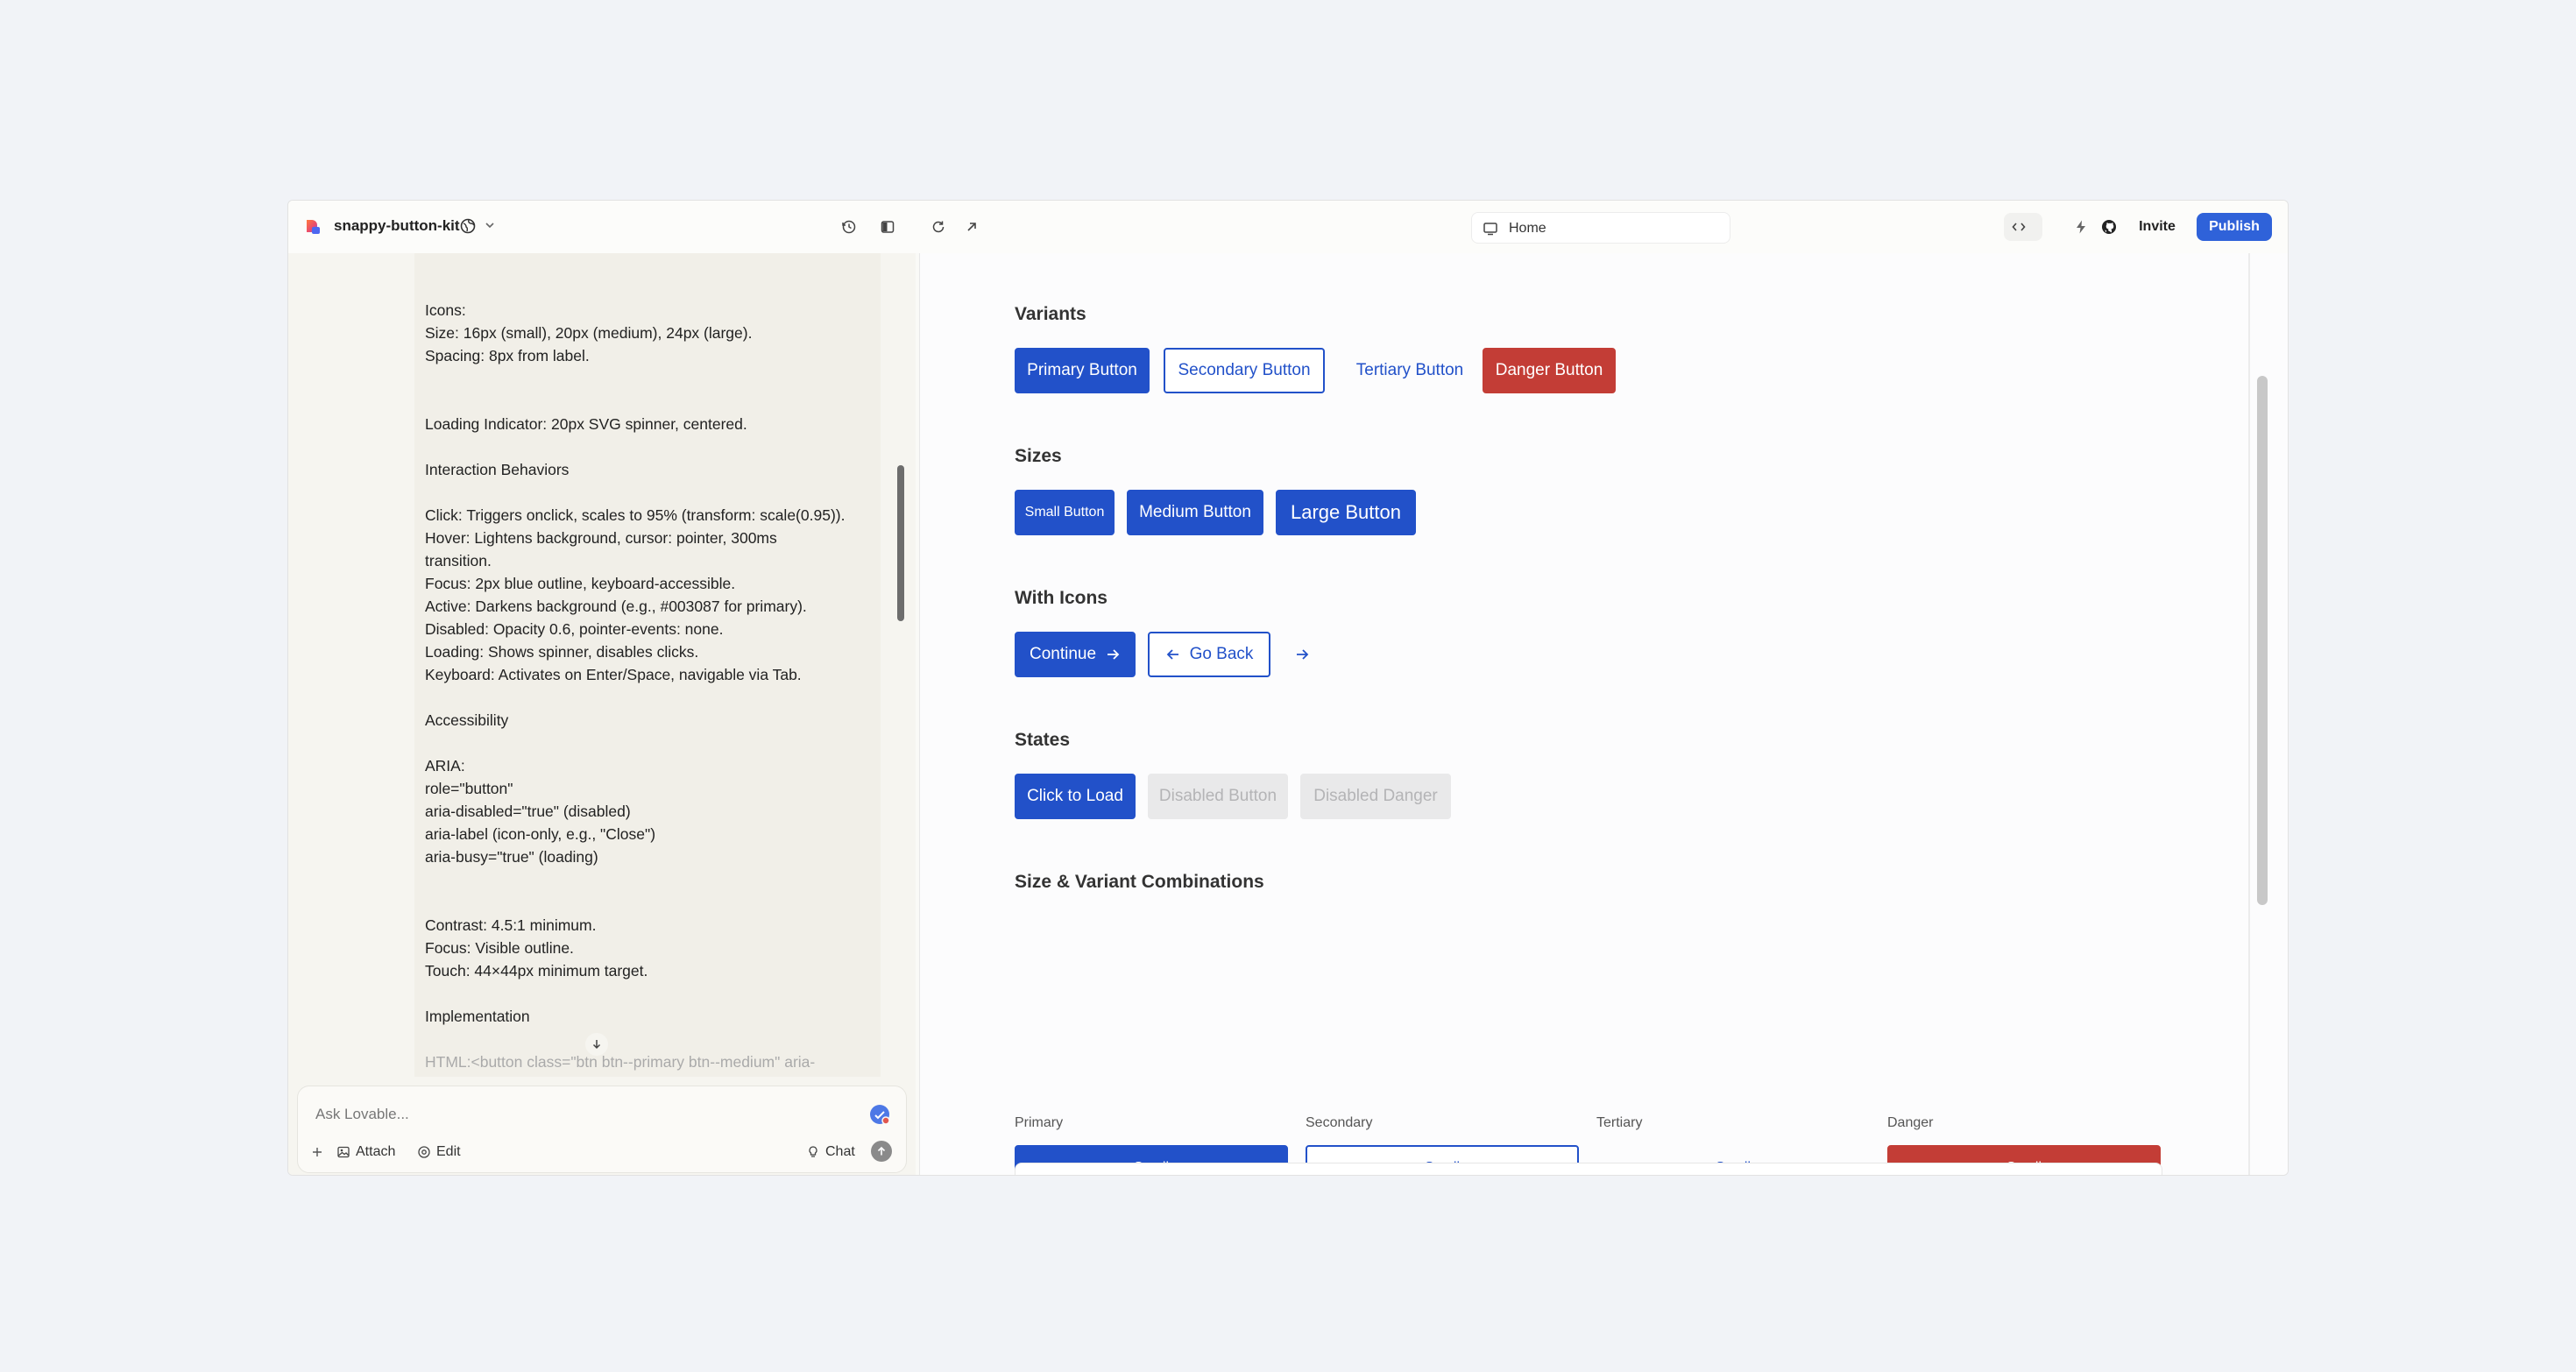 This screenshot has height=1372, width=2576. I want to click on composer-toolbar: Attach Edit Chat, so click(603, 1152).